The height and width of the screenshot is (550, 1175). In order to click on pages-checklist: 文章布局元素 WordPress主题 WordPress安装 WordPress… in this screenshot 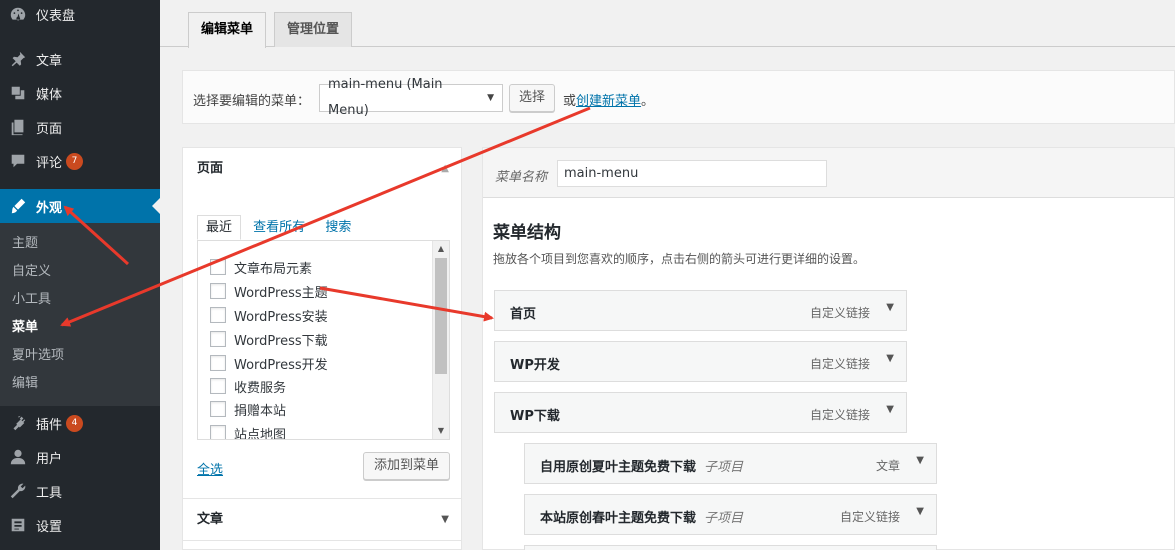, I will do `click(323, 340)`.